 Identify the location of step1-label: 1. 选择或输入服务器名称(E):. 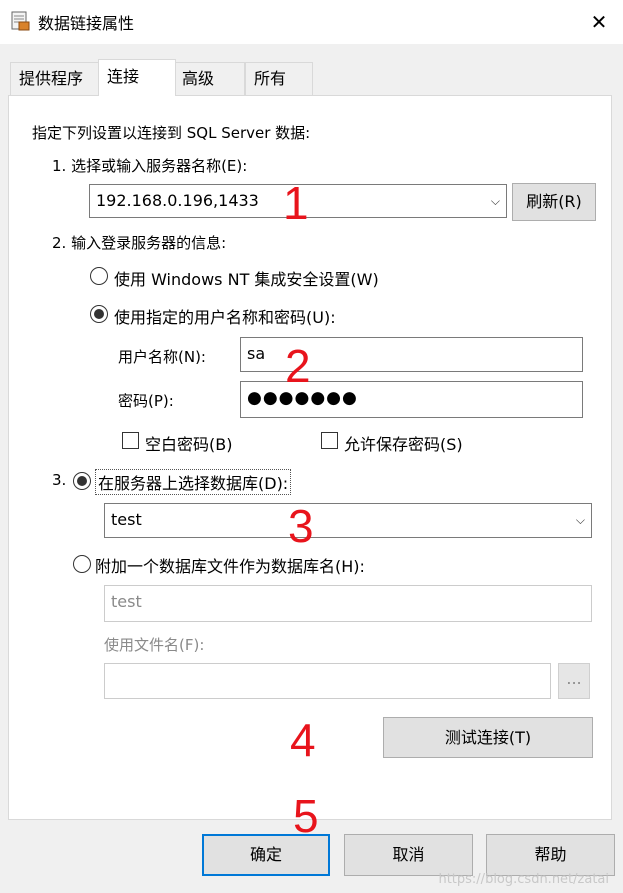
(150, 166).